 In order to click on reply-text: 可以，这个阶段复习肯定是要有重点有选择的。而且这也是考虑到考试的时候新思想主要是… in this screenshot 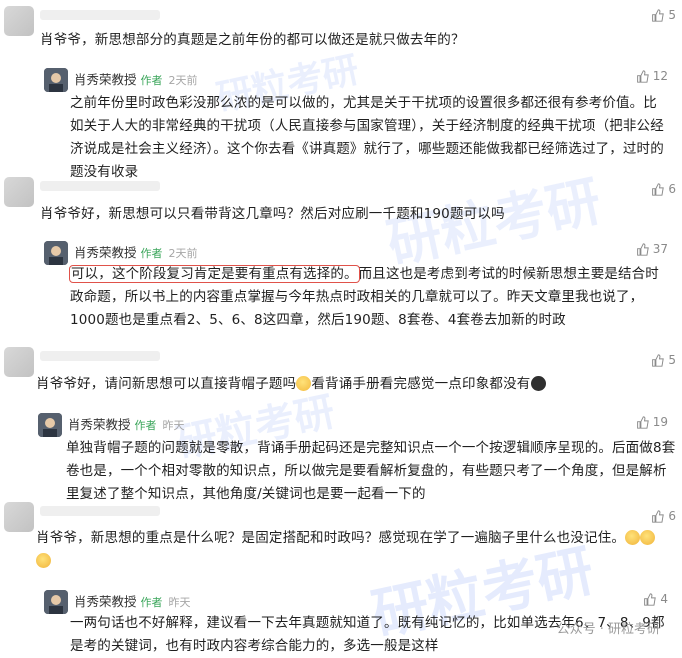, I will do `click(369, 297)`.